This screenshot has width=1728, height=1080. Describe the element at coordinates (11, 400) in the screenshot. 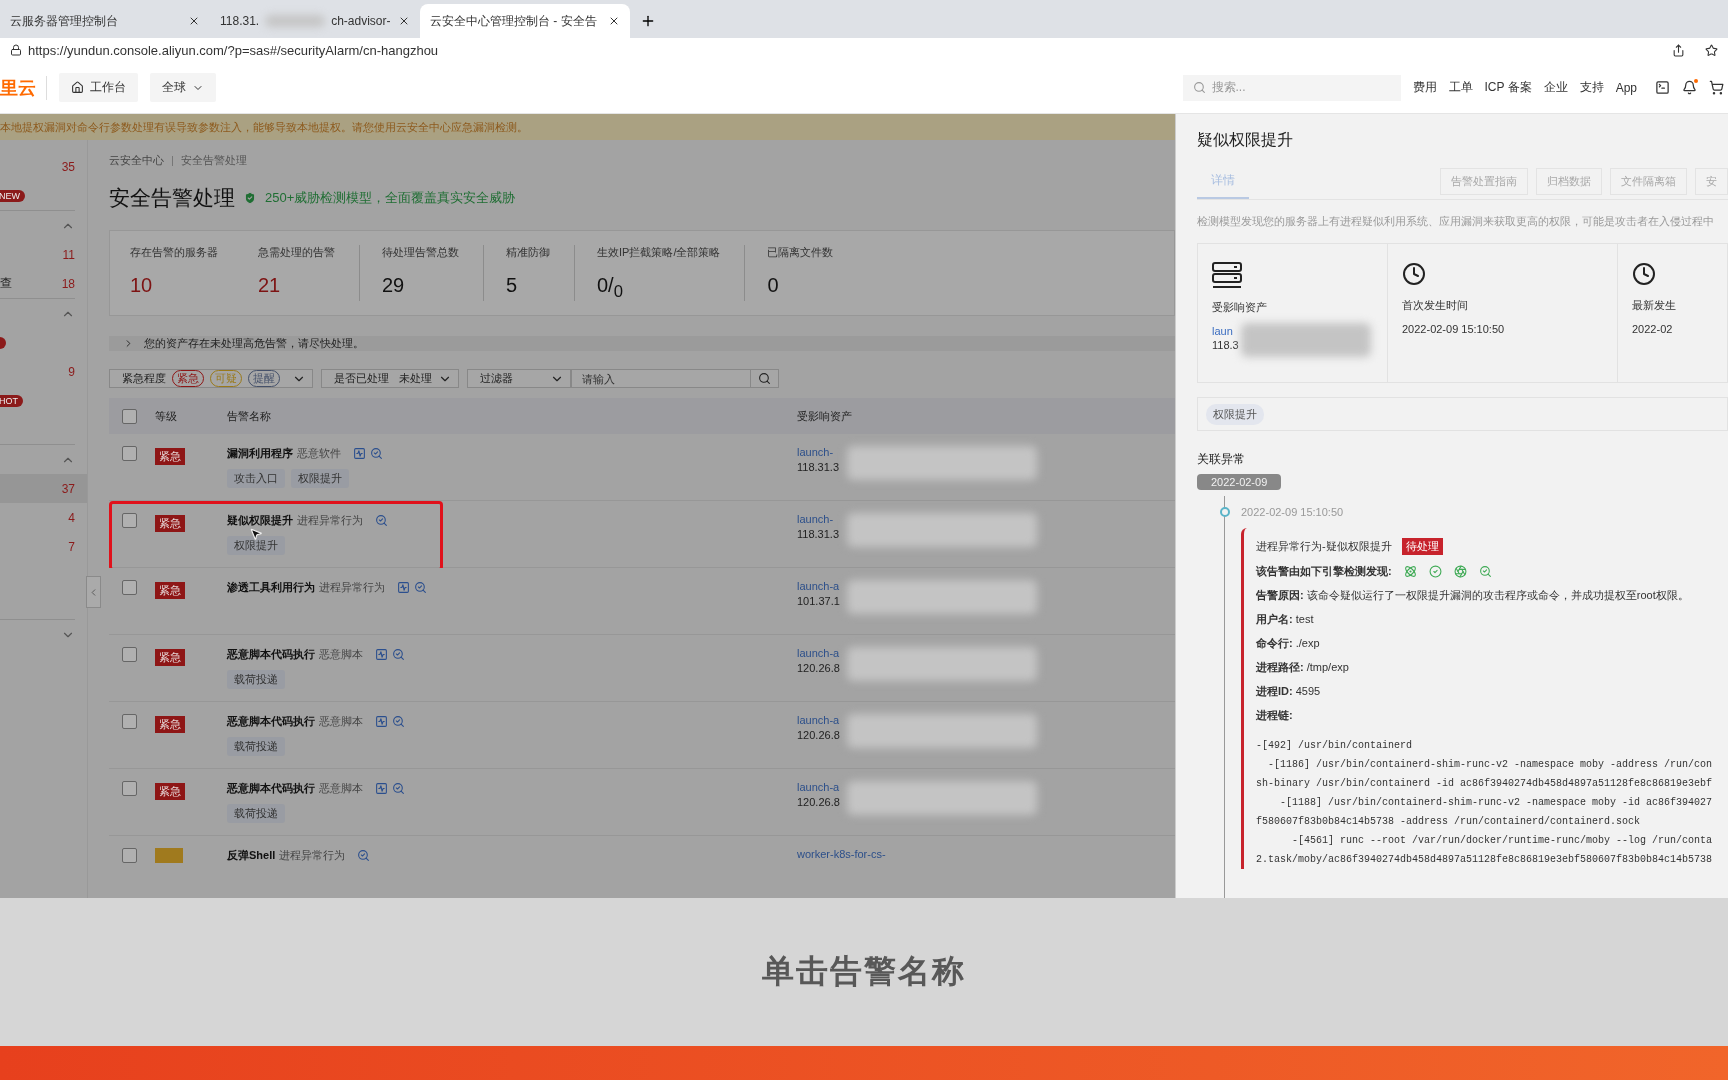

I see `sidebar-badge: HOT` at that location.